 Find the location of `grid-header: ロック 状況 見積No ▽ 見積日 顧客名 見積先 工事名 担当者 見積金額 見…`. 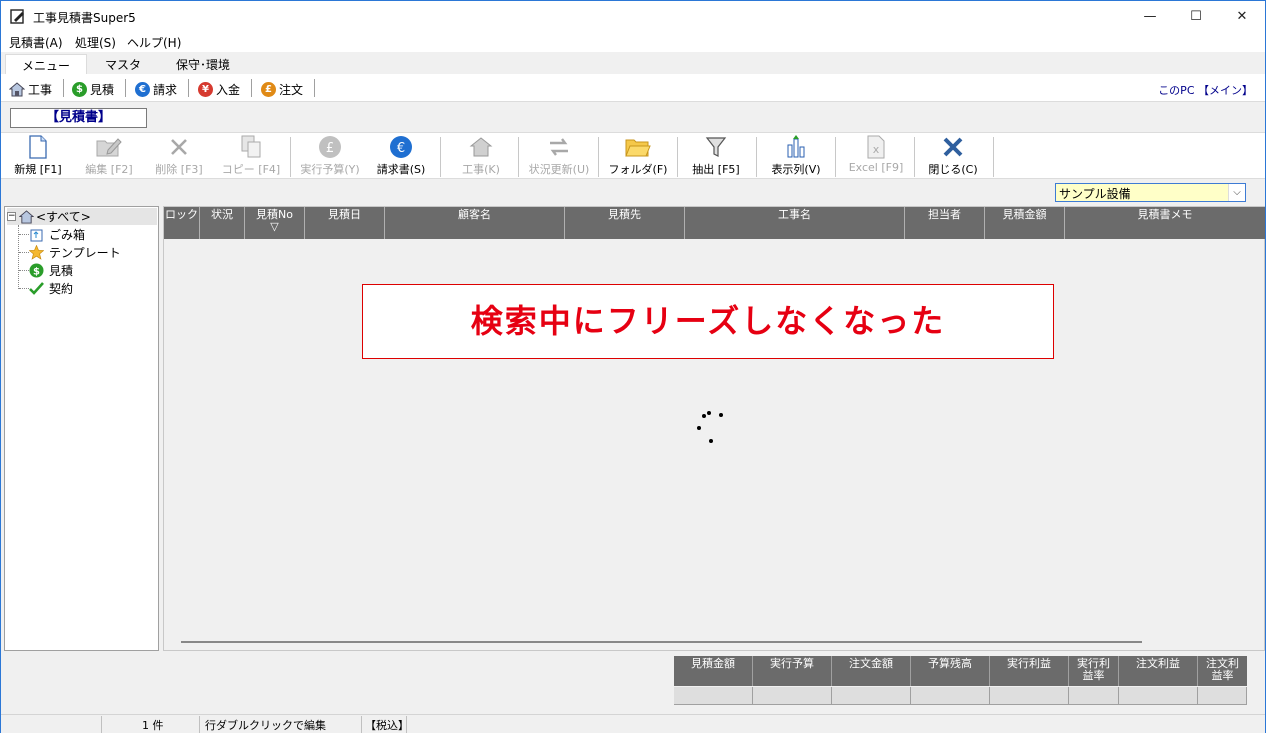

grid-header: ロック 状況 見積No ▽ 見積日 顧客名 見積先 工事名 担当者 見積金額 見… is located at coordinates (714, 223).